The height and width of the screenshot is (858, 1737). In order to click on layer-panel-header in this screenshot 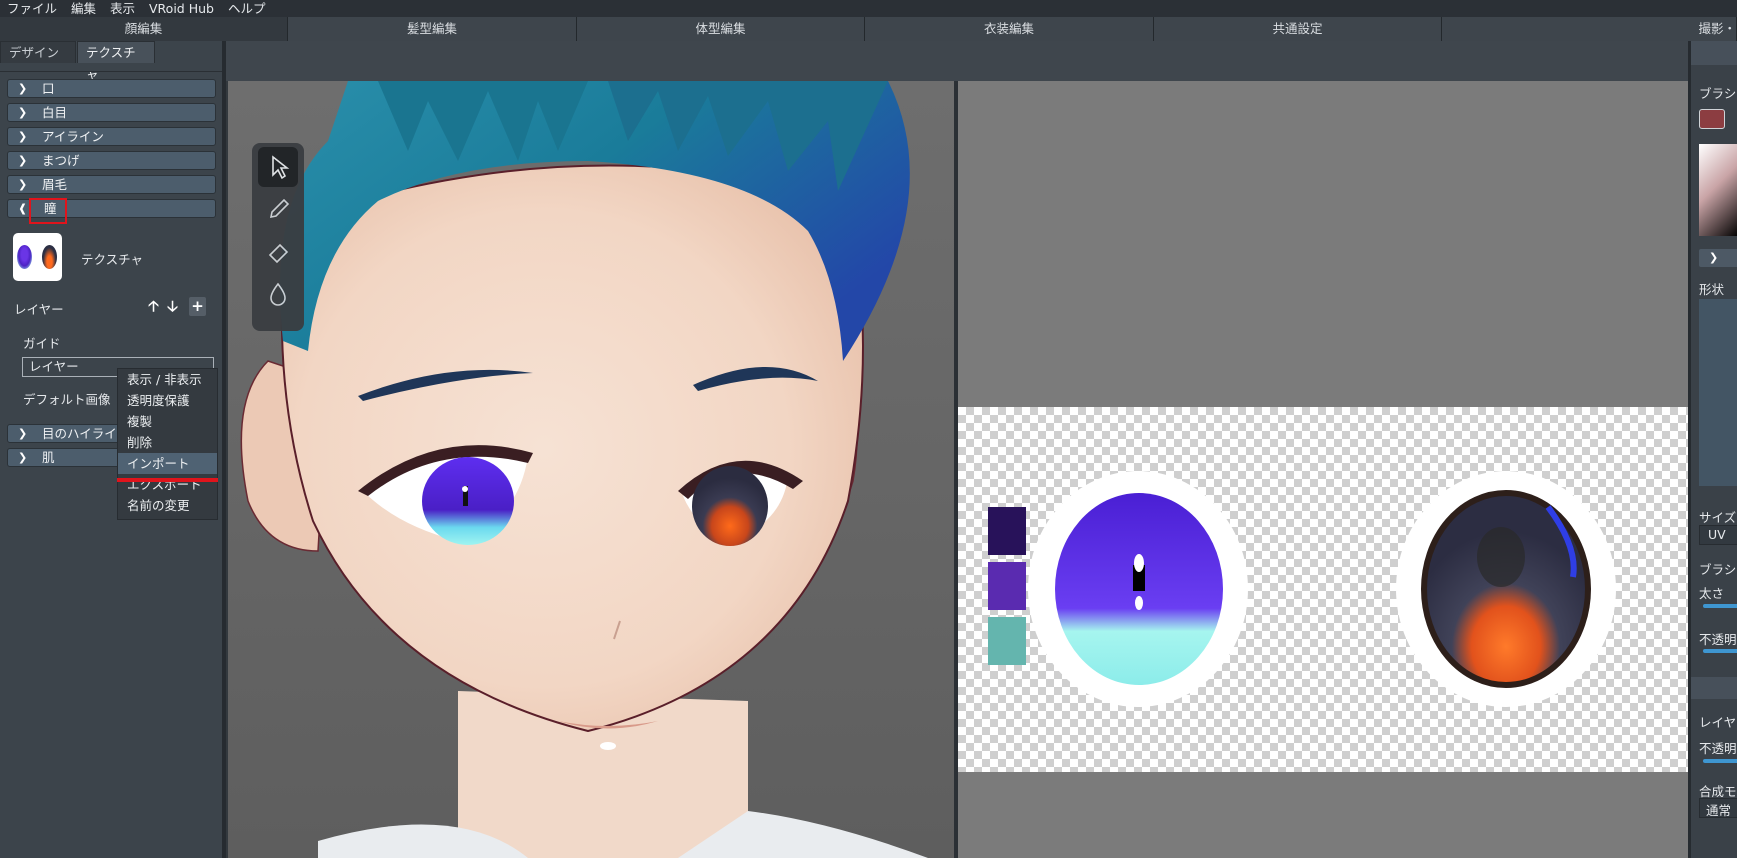, I will do `click(1714, 688)`.